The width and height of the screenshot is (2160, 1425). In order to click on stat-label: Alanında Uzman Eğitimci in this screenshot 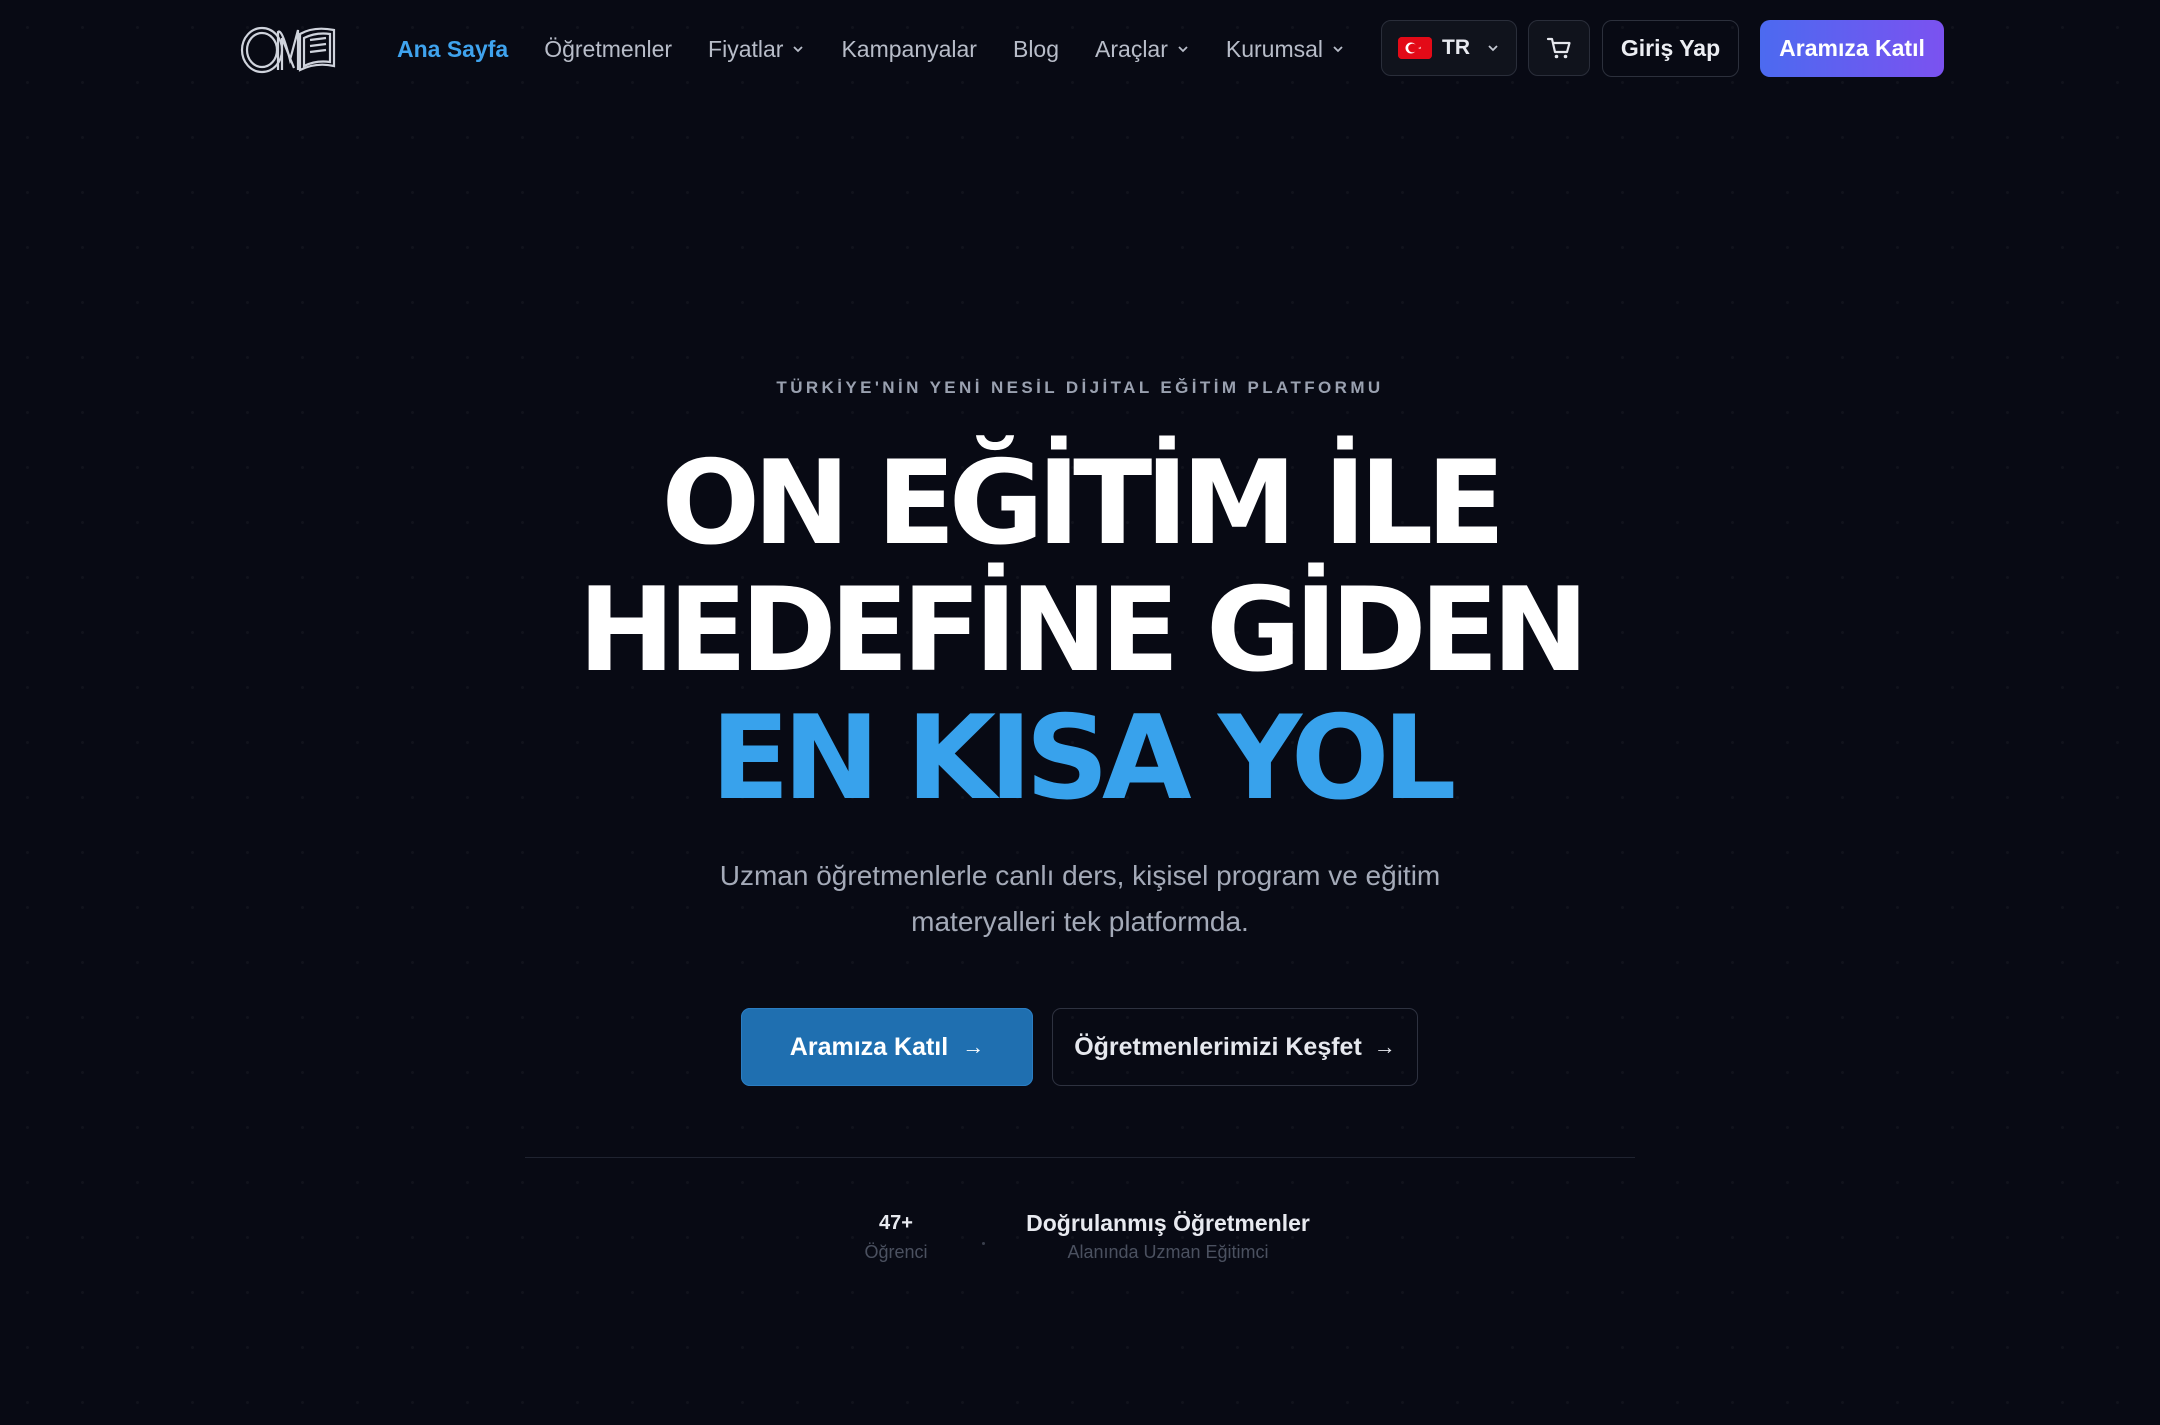, I will do `click(1168, 1252)`.